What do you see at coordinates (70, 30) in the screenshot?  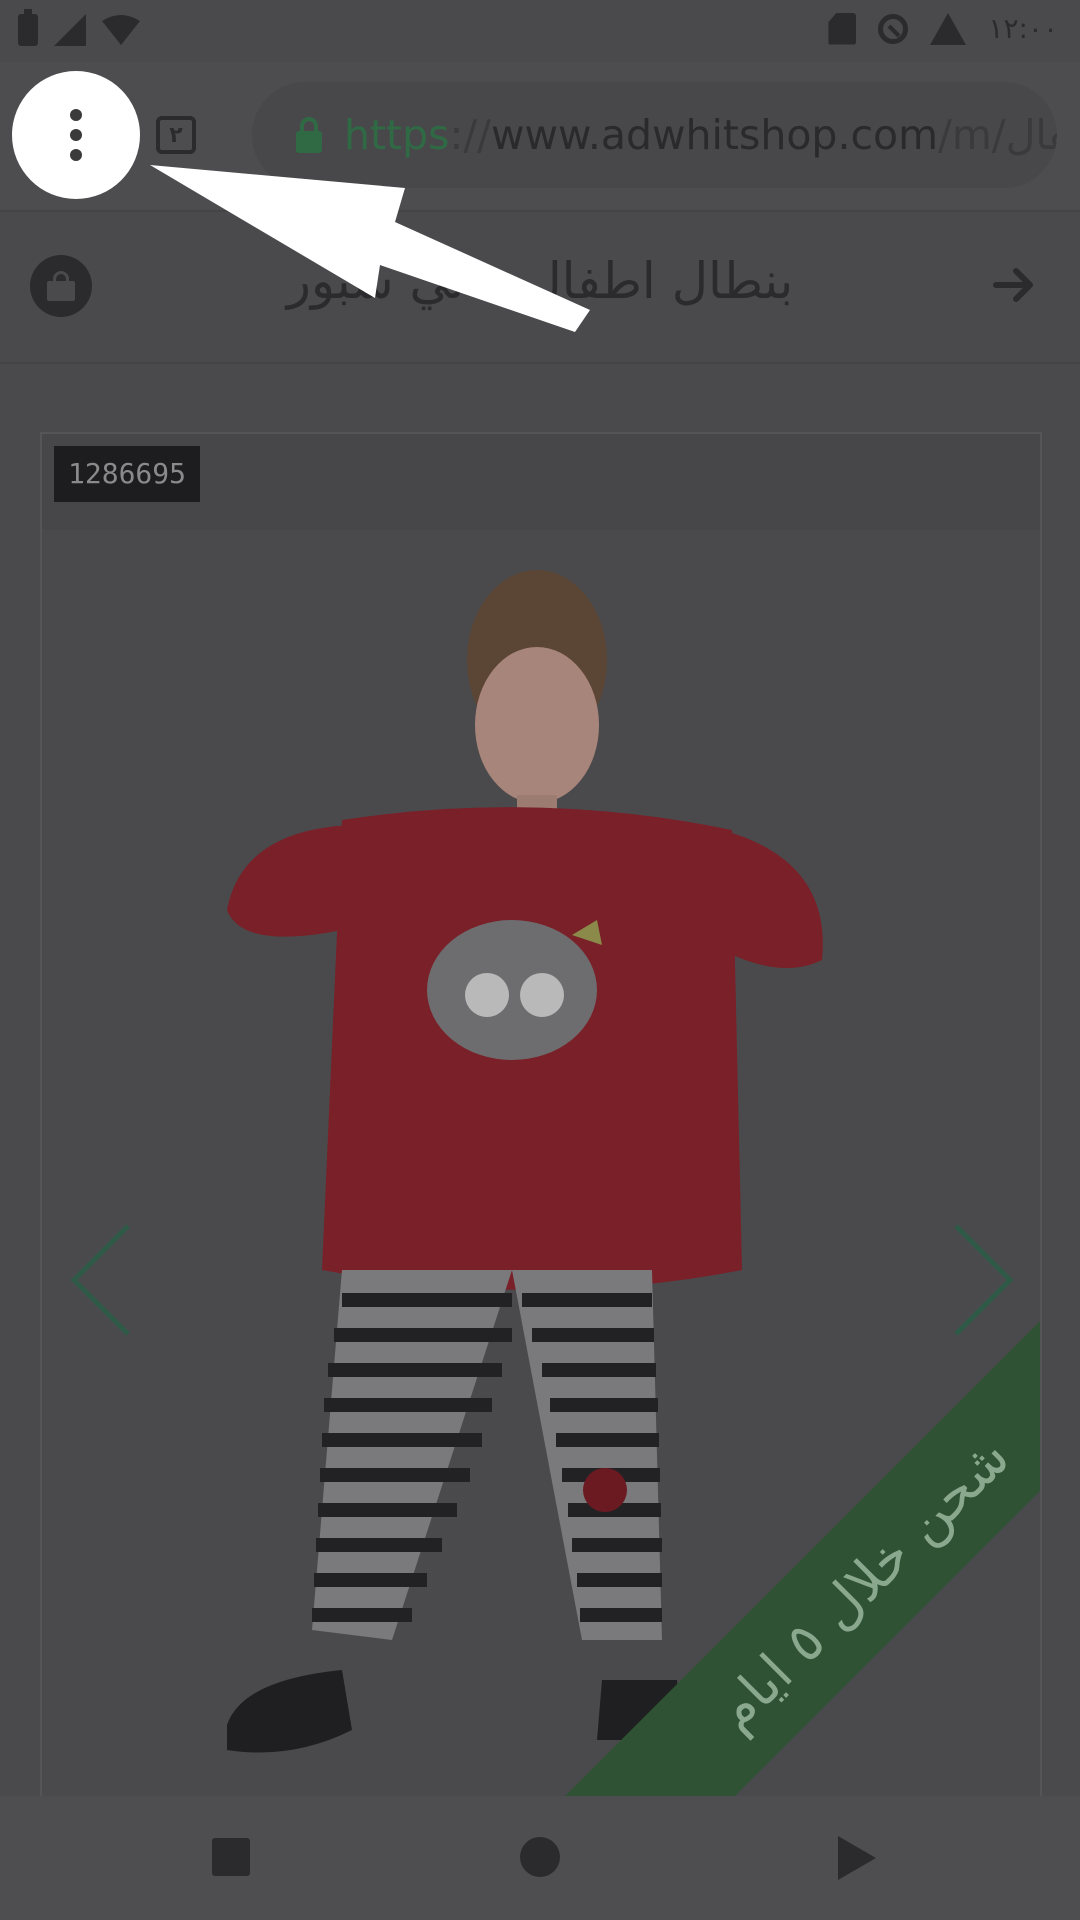 I see `signal-icon` at bounding box center [70, 30].